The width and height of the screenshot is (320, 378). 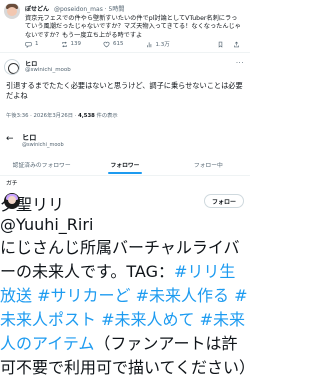 I want to click on author-name: ぽせどん, so click(x=37, y=9).